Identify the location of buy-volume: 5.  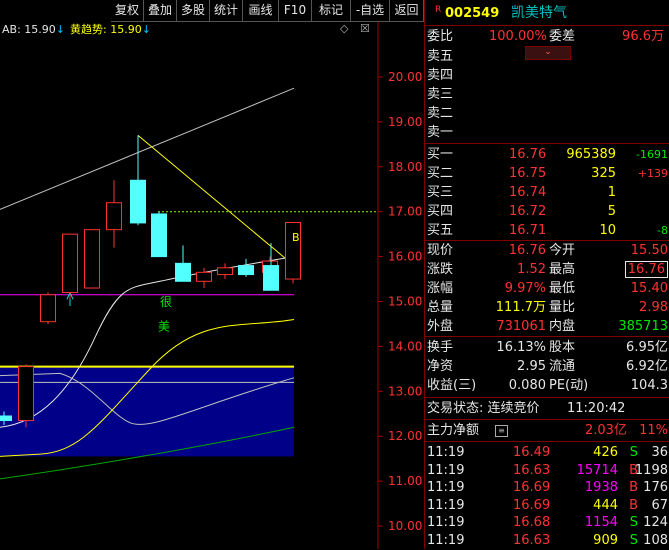
(611, 211).